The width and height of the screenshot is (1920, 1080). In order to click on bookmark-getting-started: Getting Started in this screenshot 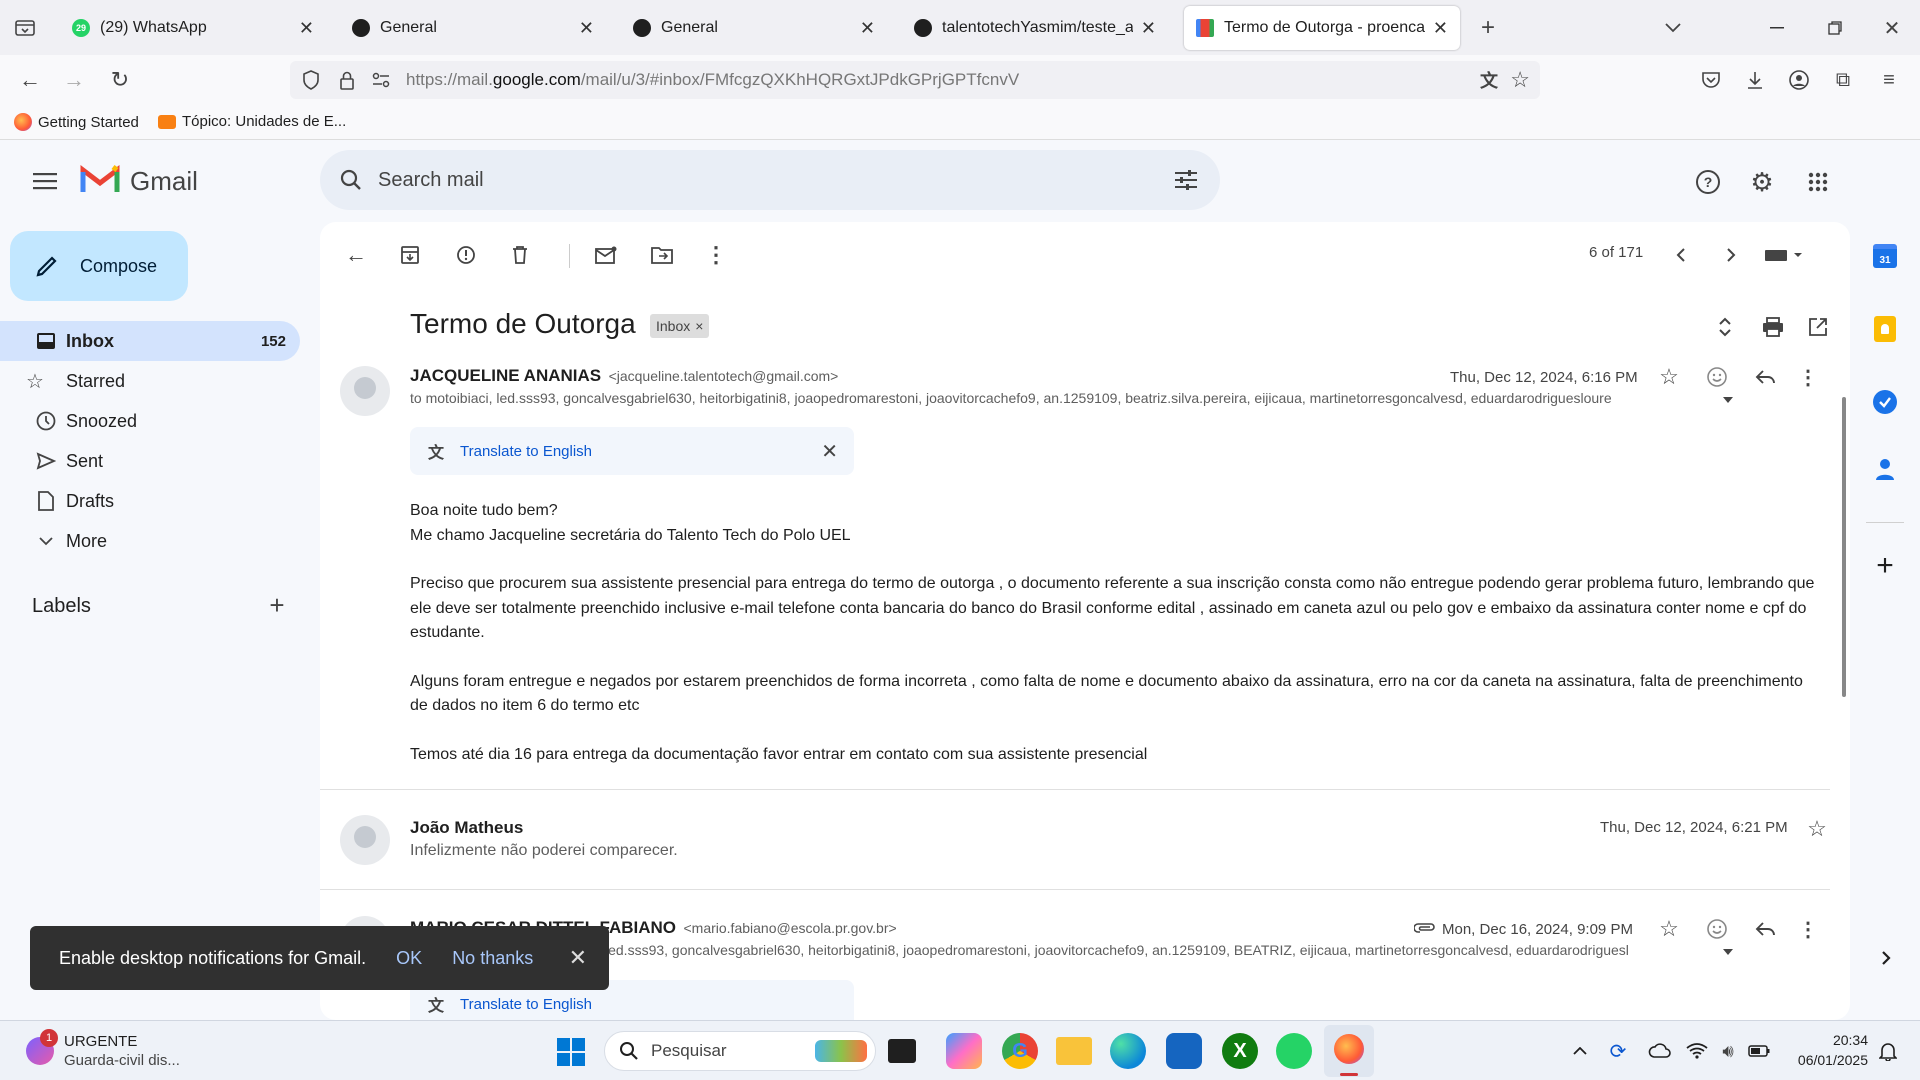, I will do `click(76, 122)`.